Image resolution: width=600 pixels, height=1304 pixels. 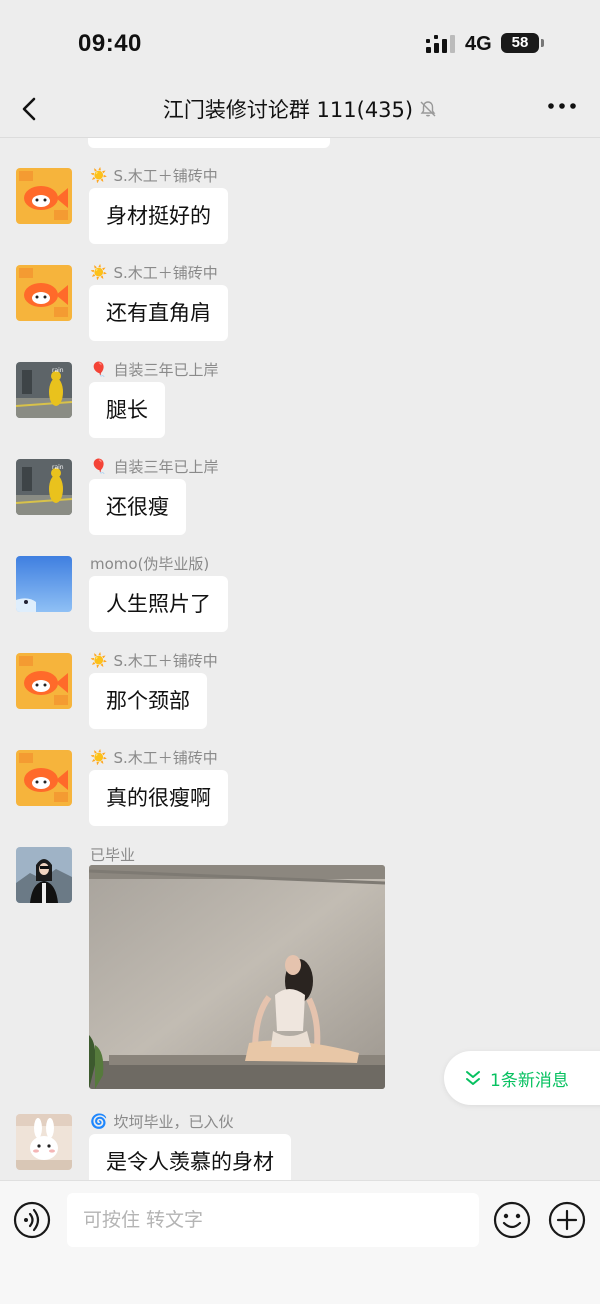 What do you see at coordinates (32, 1220) in the screenshot?
I see `voice-icon` at bounding box center [32, 1220].